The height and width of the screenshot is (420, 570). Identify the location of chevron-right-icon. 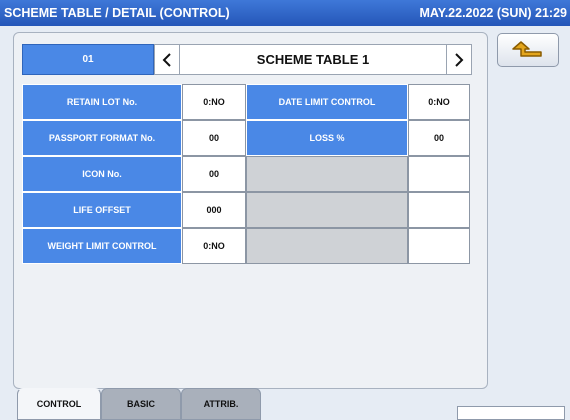
(459, 59).